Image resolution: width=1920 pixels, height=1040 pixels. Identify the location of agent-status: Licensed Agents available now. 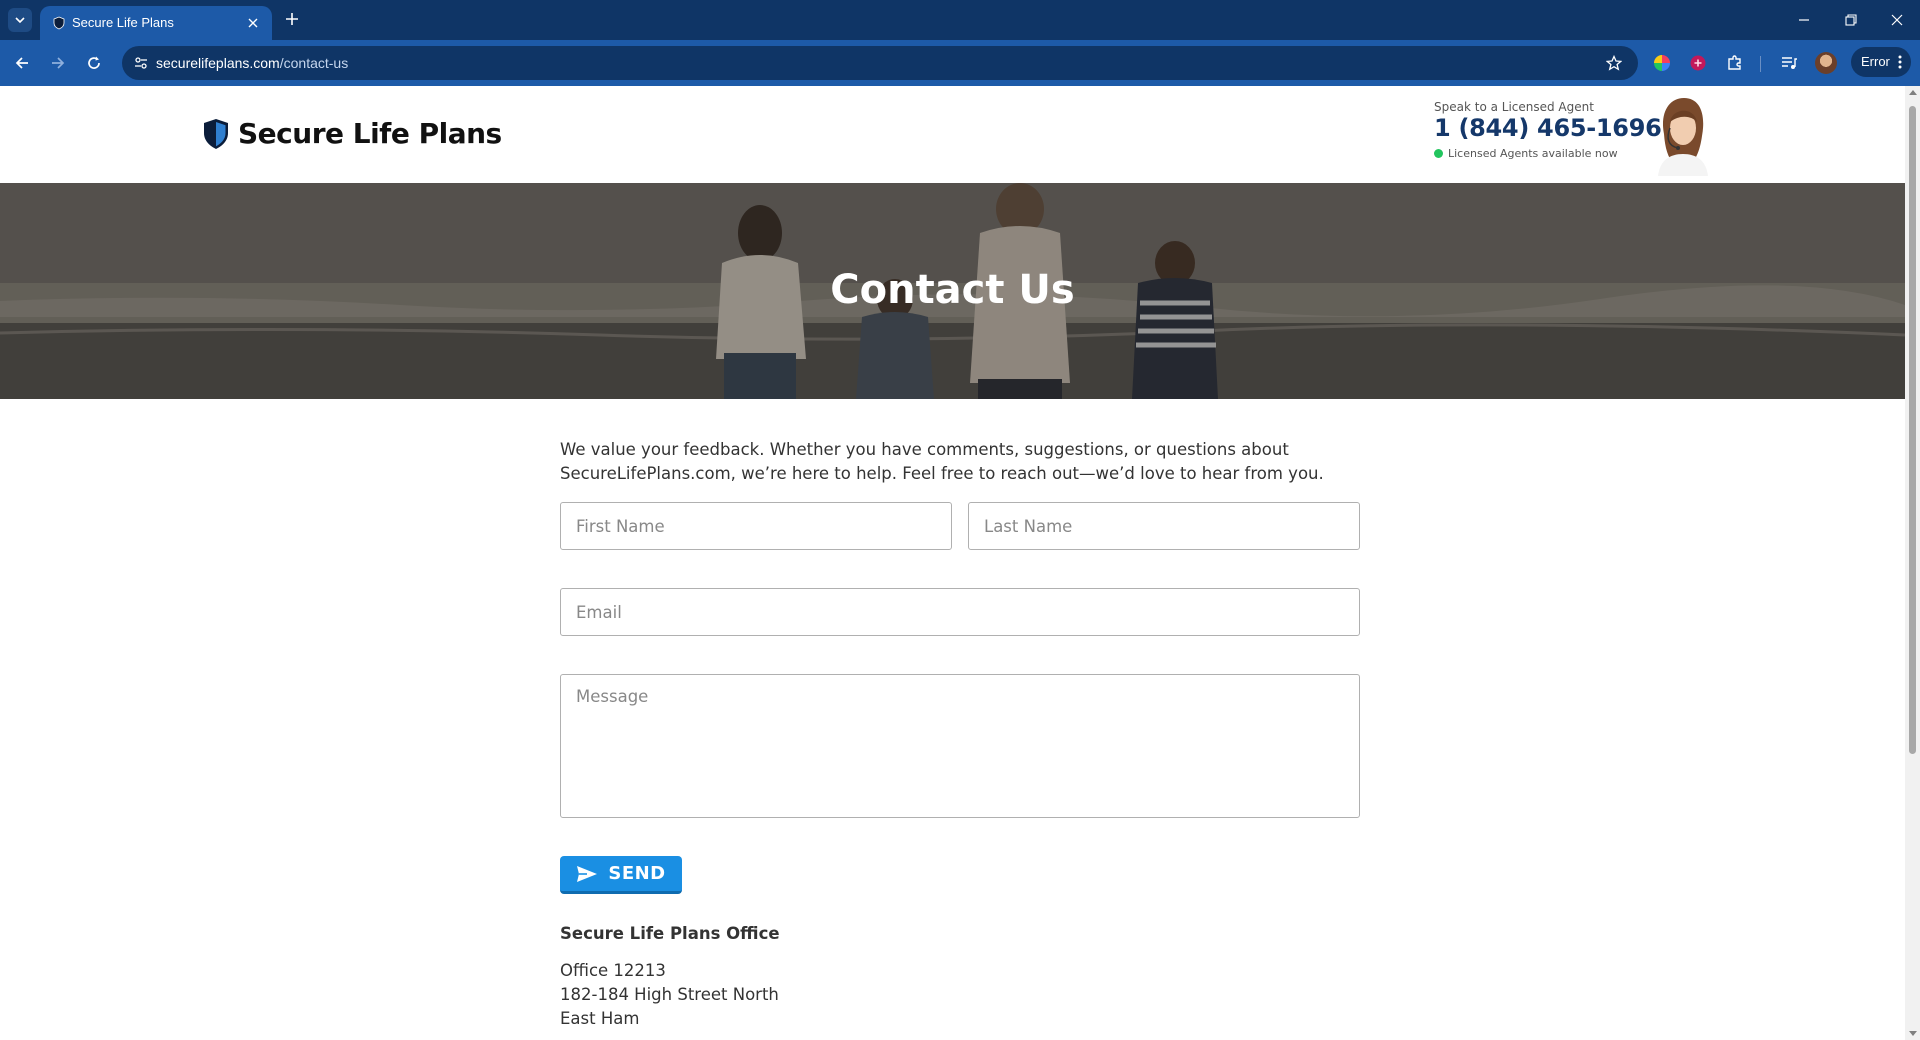
(1526, 153).